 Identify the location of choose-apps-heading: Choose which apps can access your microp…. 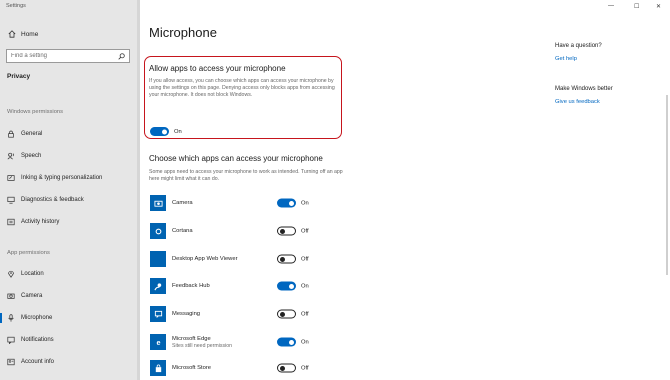
(236, 158).